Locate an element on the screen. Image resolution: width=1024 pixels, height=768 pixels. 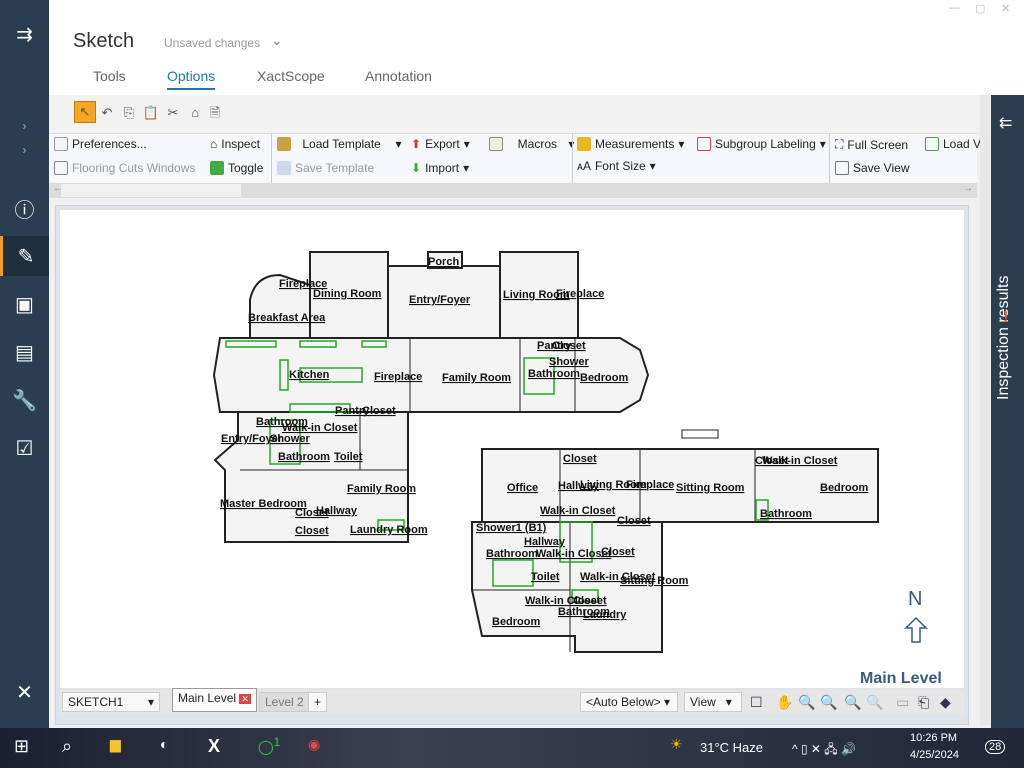
tab-options: Options is located at coordinates (191, 79).